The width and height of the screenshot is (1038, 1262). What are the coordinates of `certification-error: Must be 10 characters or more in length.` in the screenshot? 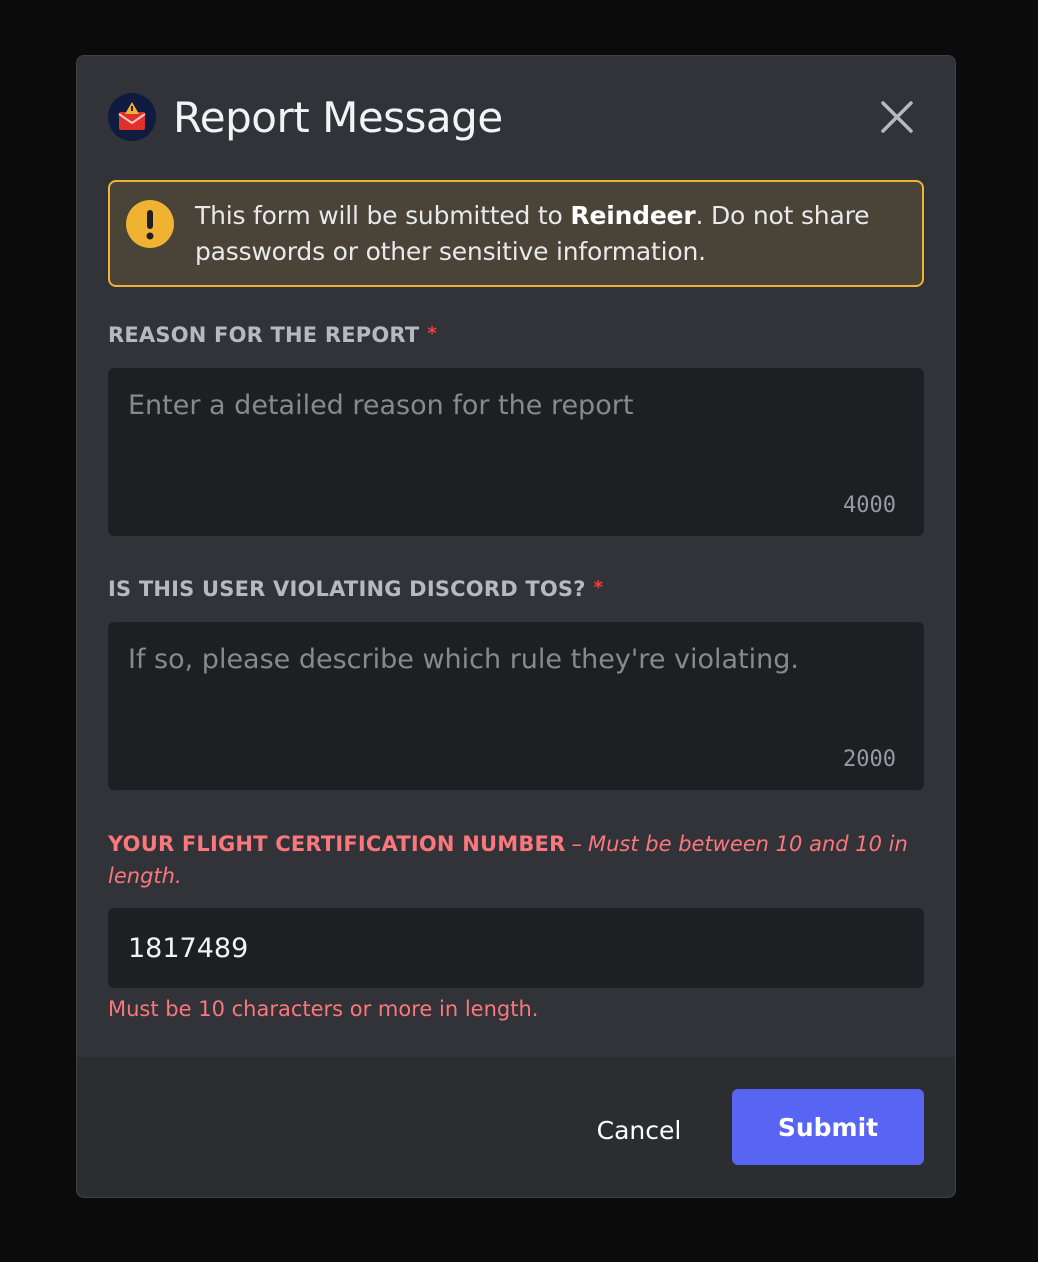 It's located at (323, 1009).